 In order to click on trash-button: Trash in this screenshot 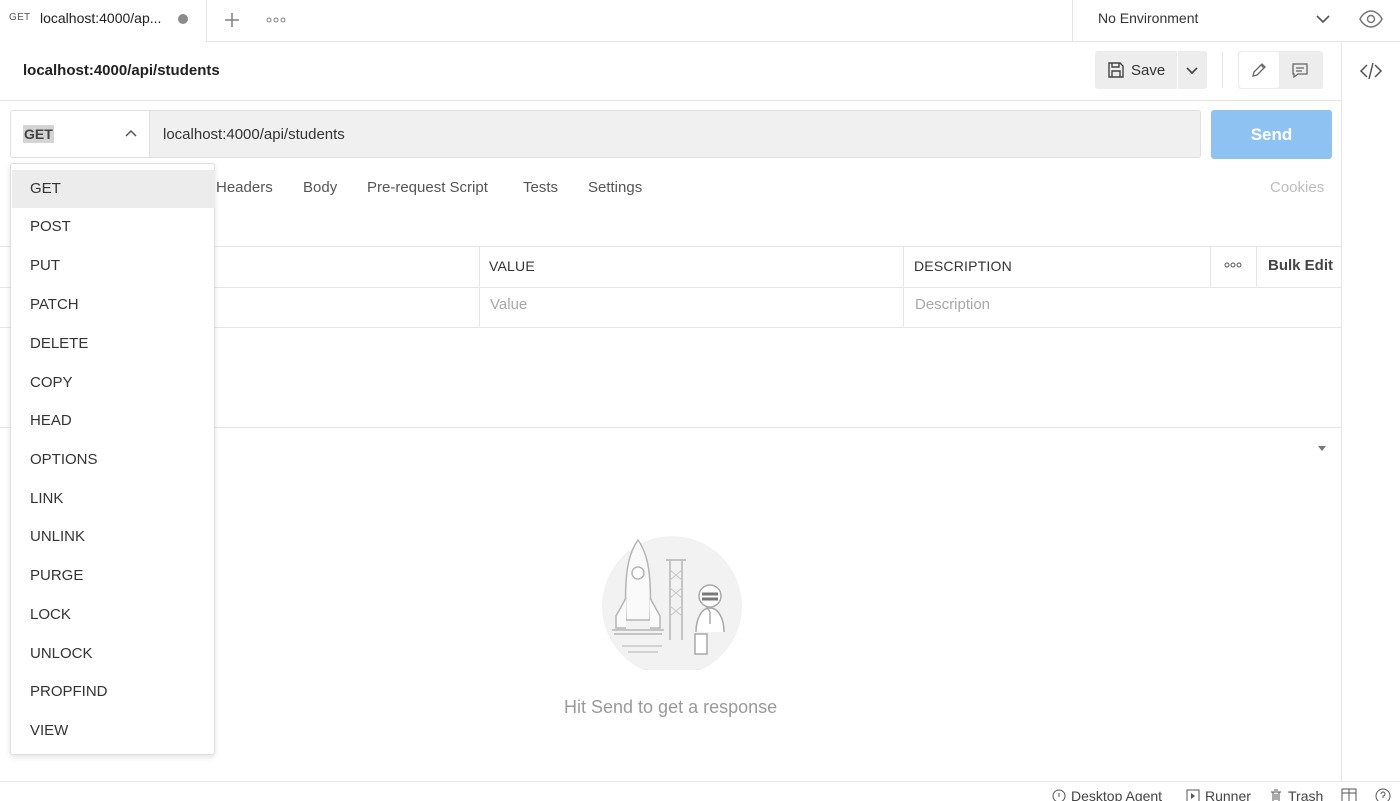, I will do `click(1296, 794)`.